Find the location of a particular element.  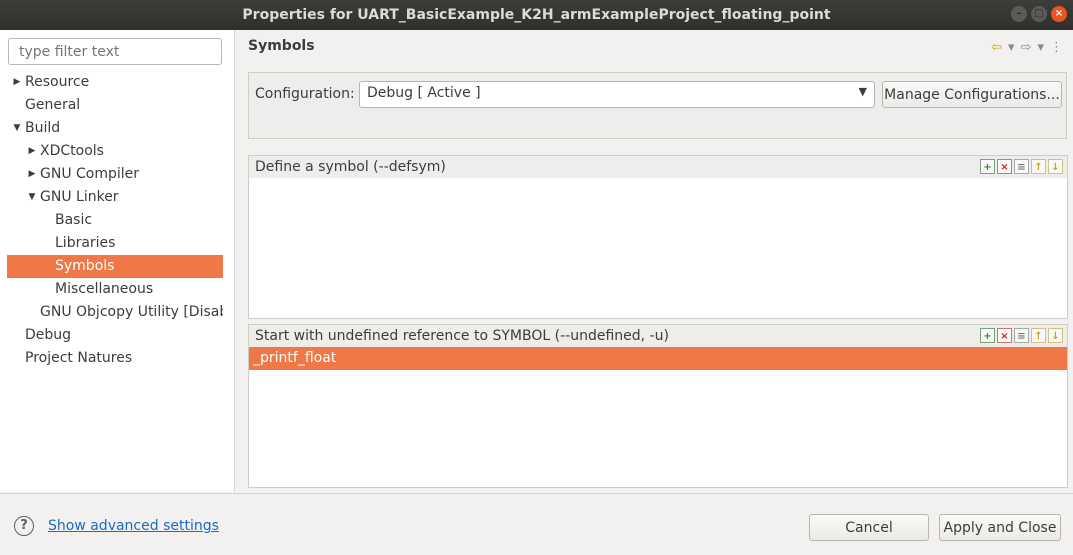

tree-item-label: Build is located at coordinates (43, 128).